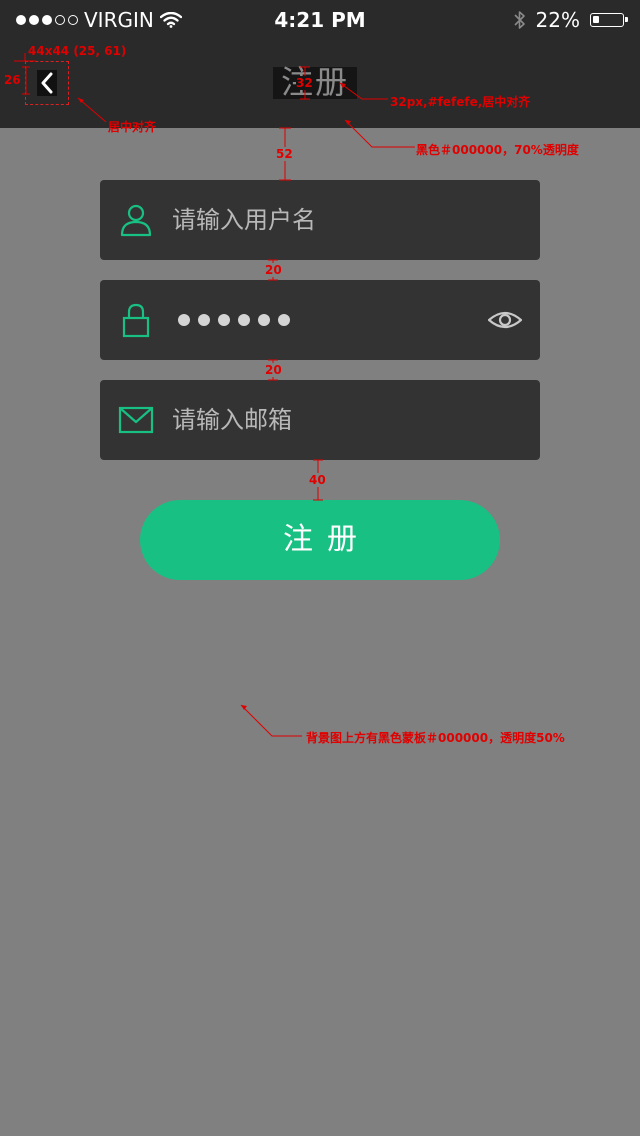 This screenshot has width=640, height=1136. Describe the element at coordinates (77, 51) in the screenshot. I see `annotation-back-size: 44x44 (25, 61)` at that location.